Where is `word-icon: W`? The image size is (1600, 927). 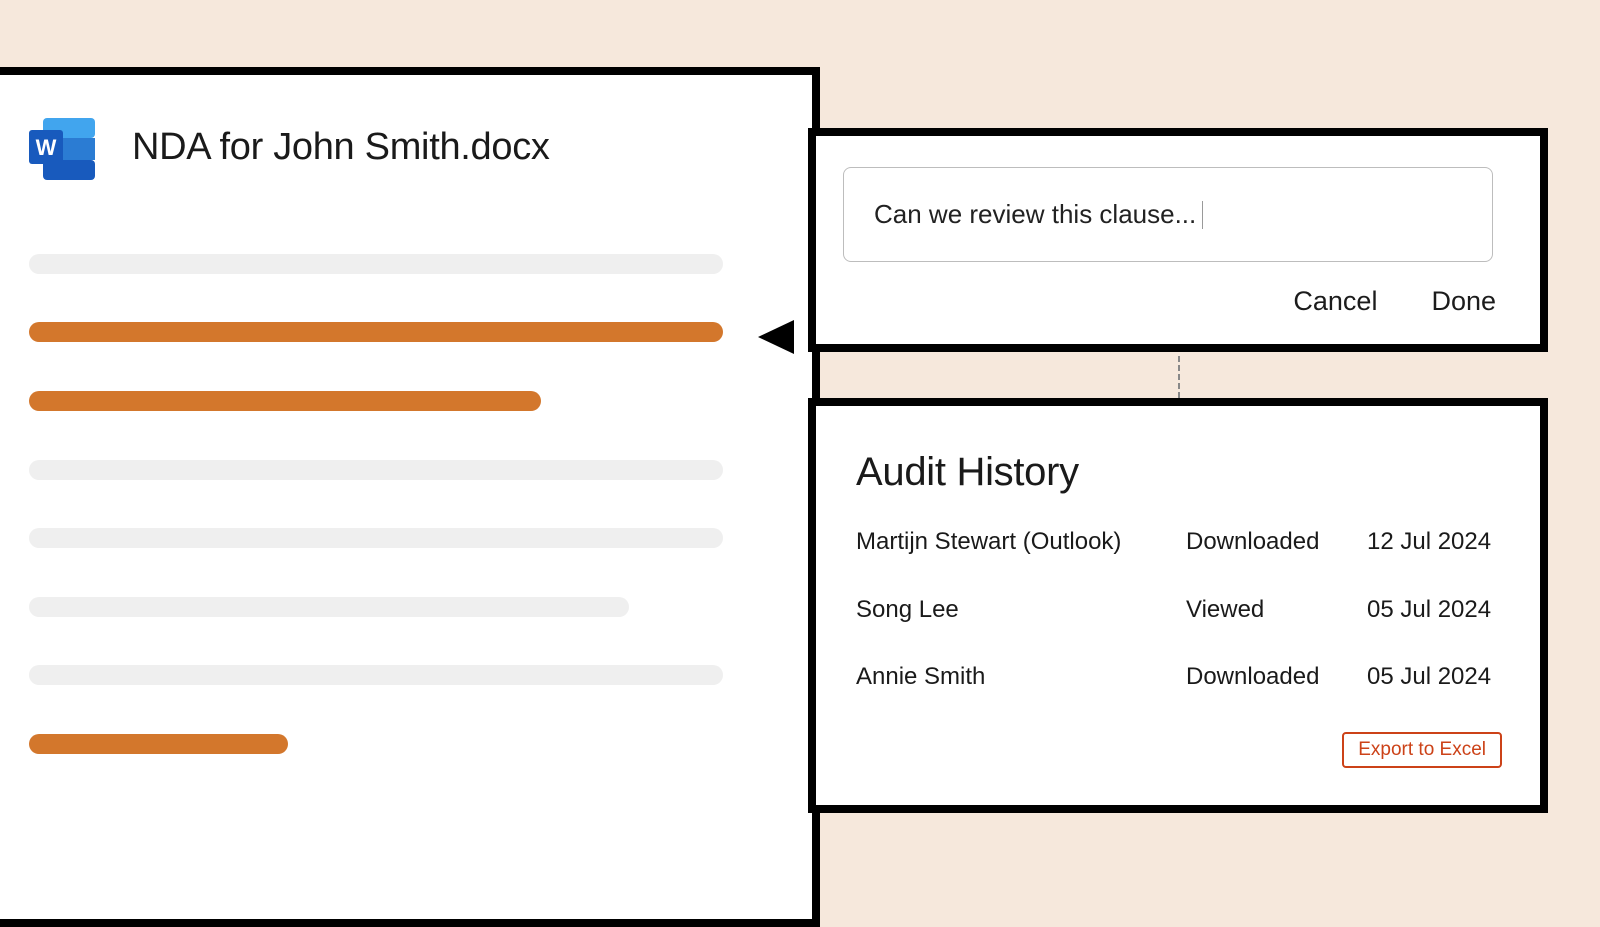
word-icon: W is located at coordinates (62, 149).